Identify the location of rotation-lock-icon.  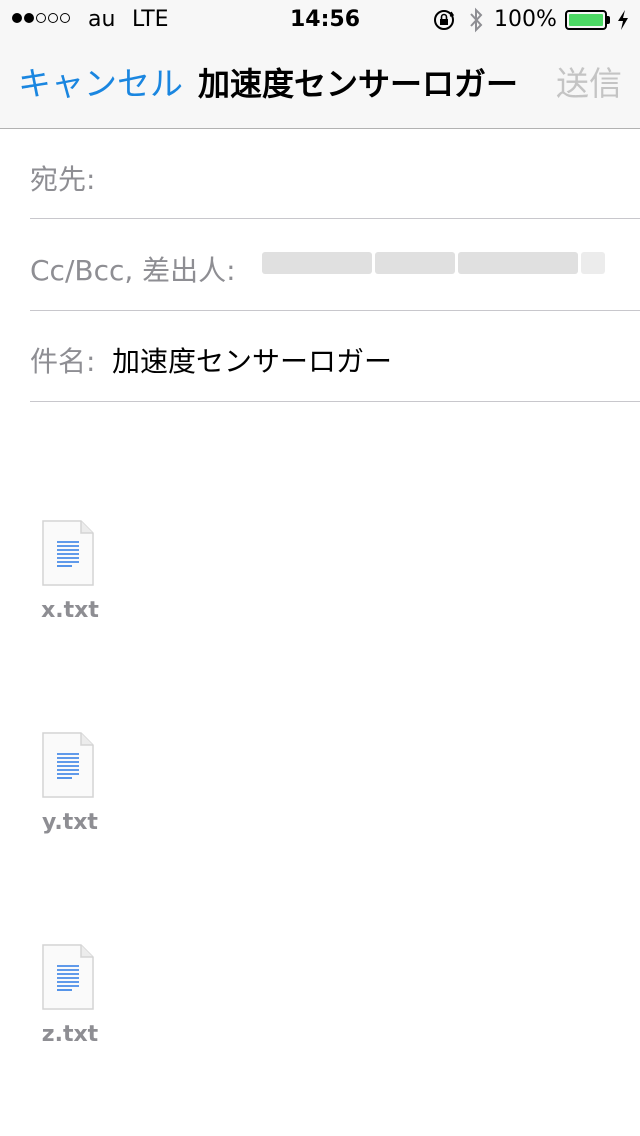
(444, 22).